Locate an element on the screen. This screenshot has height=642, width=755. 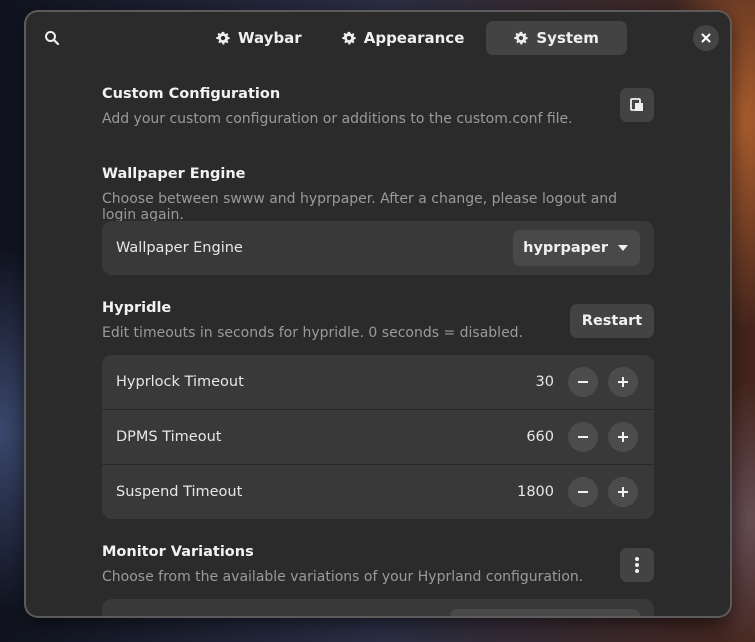
wallpaper-engine-title: Wallpaper Engine is located at coordinates (174, 174).